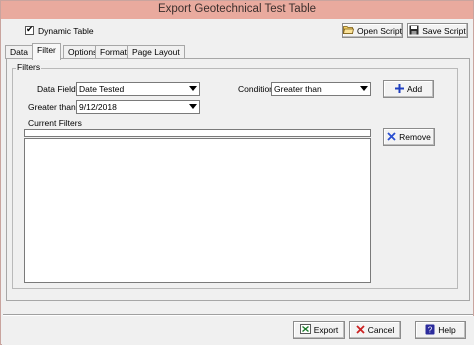  I want to click on tab-filter: Filter, so click(46, 51).